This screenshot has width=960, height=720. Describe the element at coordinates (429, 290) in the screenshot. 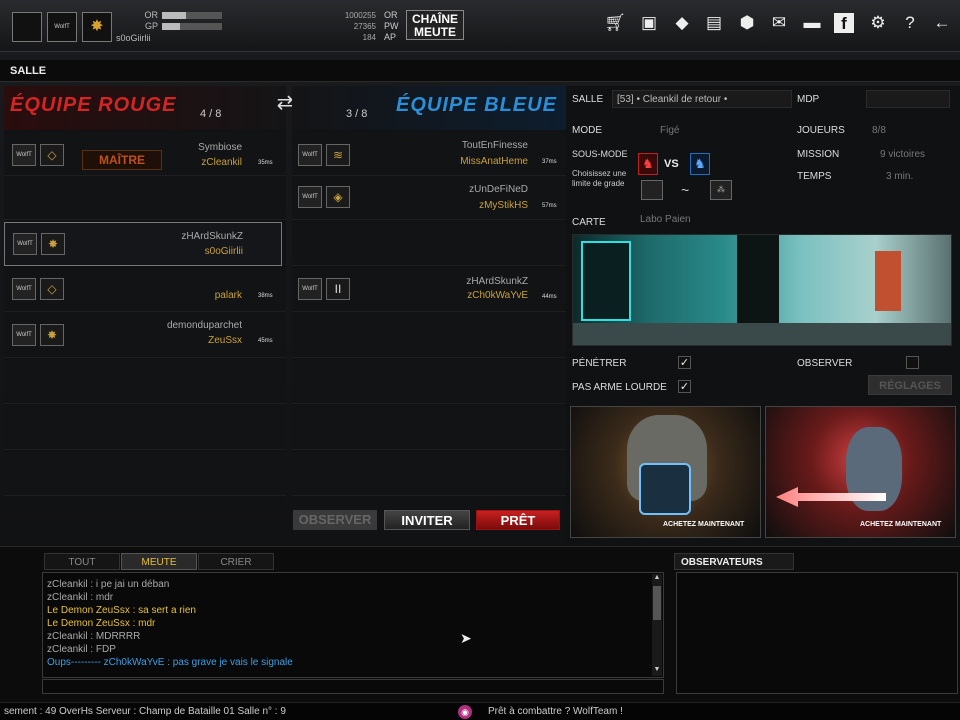

I see `player-slot: WolfT II zHArdSkunkZ zCh0kWaYvE 44ms` at that location.